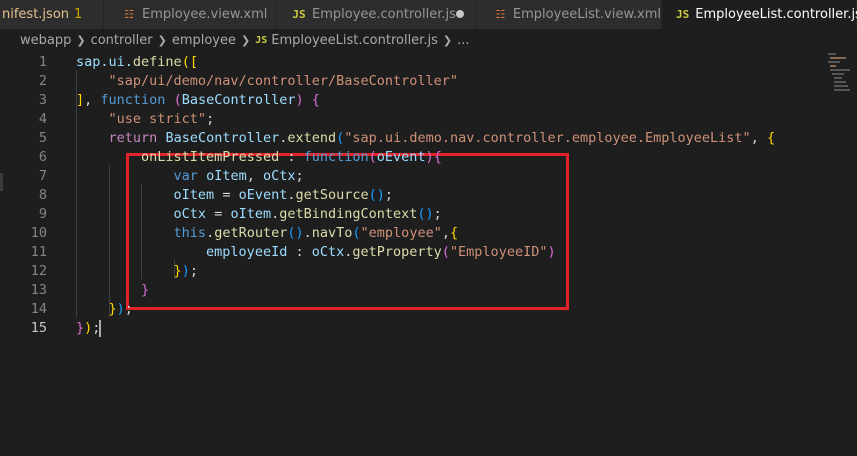 The width and height of the screenshot is (857, 456). Describe the element at coordinates (299, 14) in the screenshot. I see `js-icon: JS` at that location.